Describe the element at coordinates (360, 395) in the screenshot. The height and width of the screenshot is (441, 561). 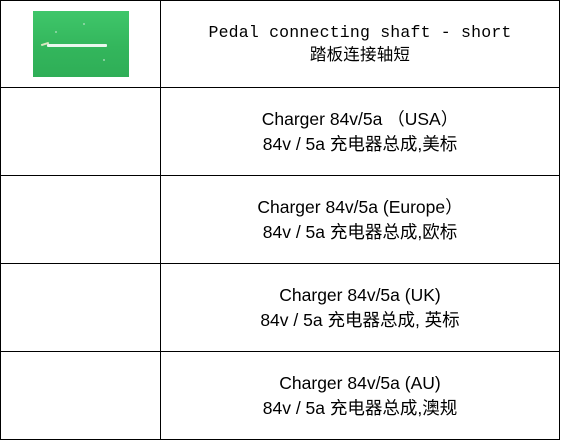
I see `description-cell: Charger 84v/5a (AU) 84v / 5a 充电器总成,澳规` at that location.